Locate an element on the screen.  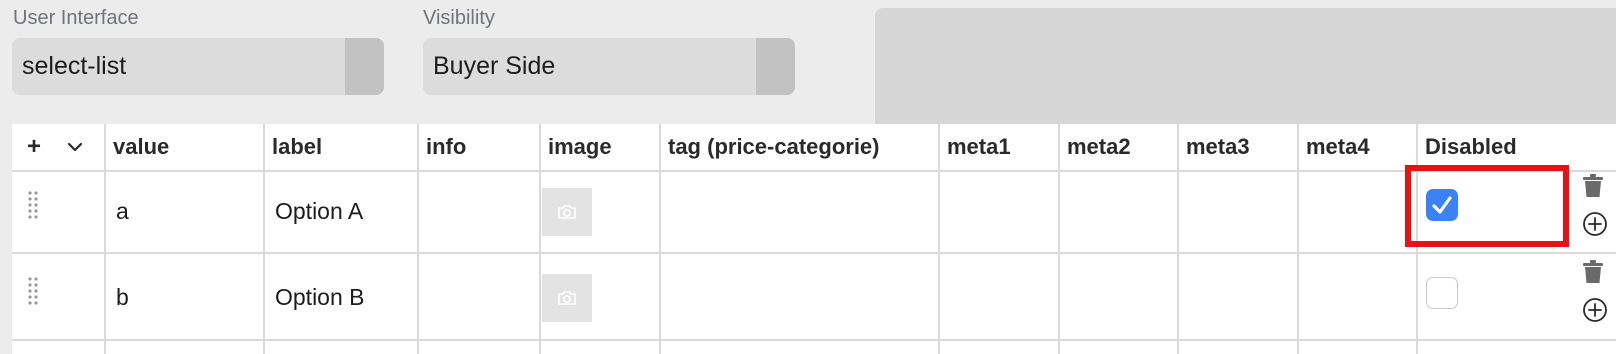
user-interface-value: select-list is located at coordinates (74, 66).